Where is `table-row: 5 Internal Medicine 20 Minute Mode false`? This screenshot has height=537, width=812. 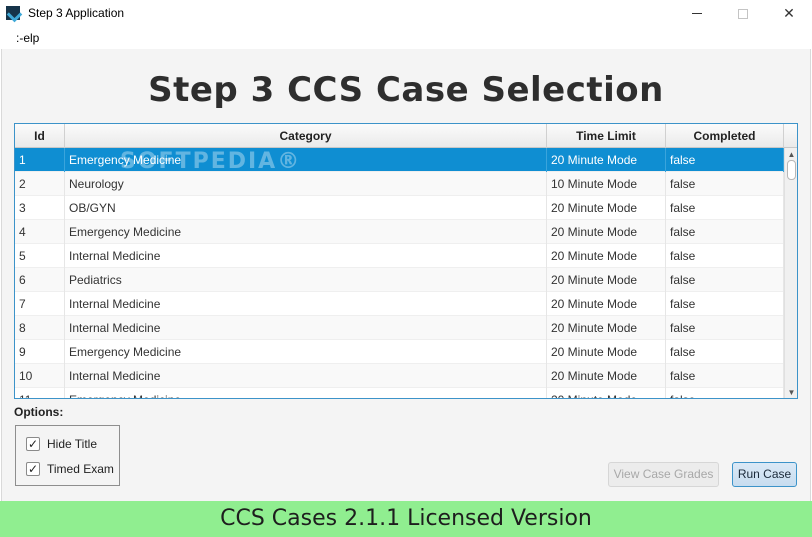
table-row: 5 Internal Medicine 20 Minute Mode false is located at coordinates (399, 256).